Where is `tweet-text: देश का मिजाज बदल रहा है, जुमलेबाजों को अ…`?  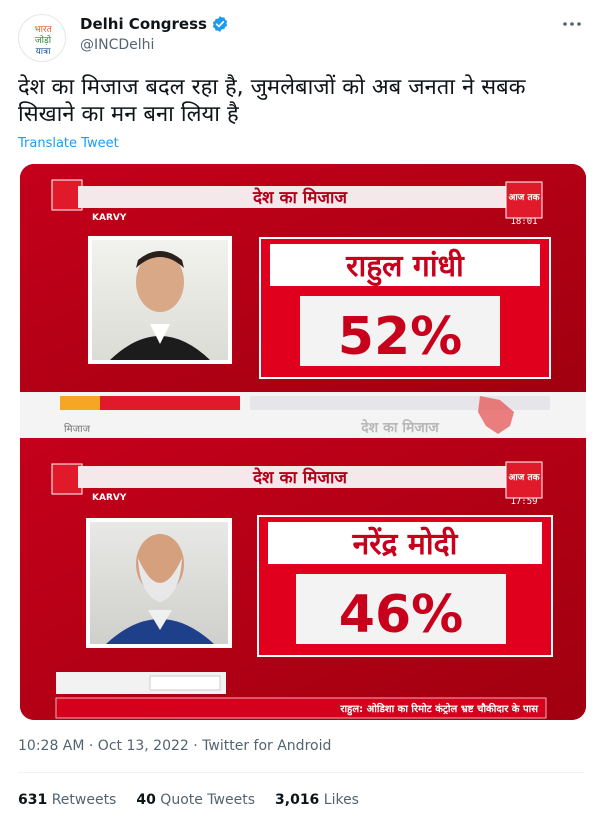
tweet-text: देश का मिजाज बदल रहा है, जुमलेबाजों को अ… is located at coordinates (272, 101).